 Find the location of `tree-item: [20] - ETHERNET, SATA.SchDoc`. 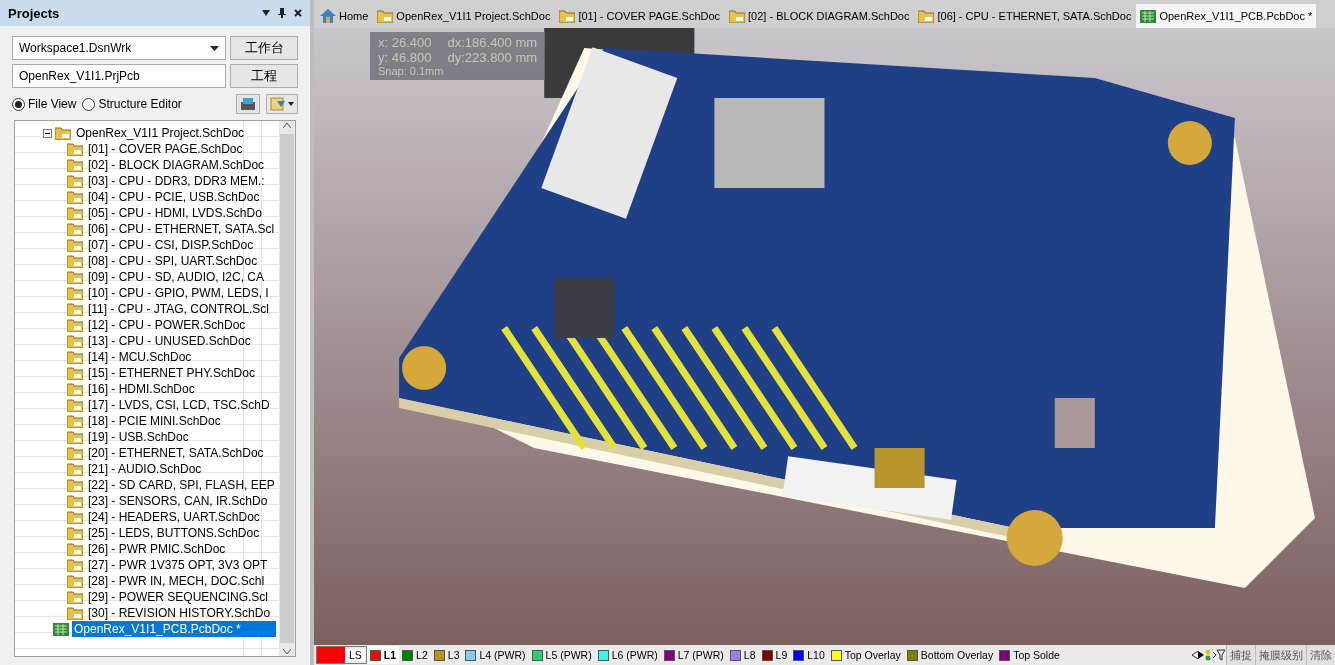

tree-item: [20] - ETHERNET, SATA.SchDoc is located at coordinates (176, 453).